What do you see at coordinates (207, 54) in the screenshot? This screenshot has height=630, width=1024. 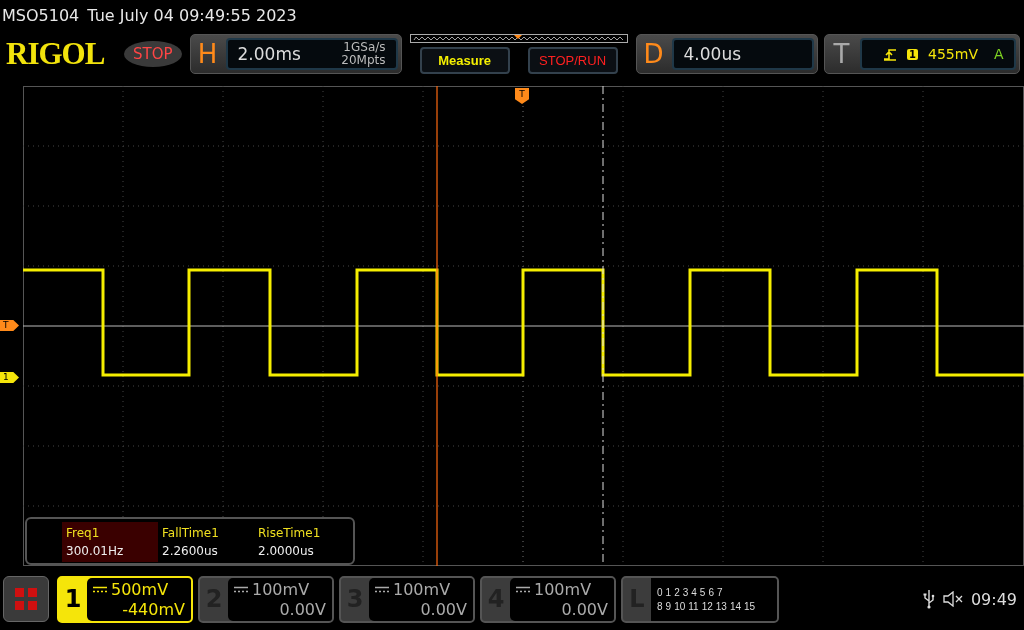 I see `panel-letter: H` at bounding box center [207, 54].